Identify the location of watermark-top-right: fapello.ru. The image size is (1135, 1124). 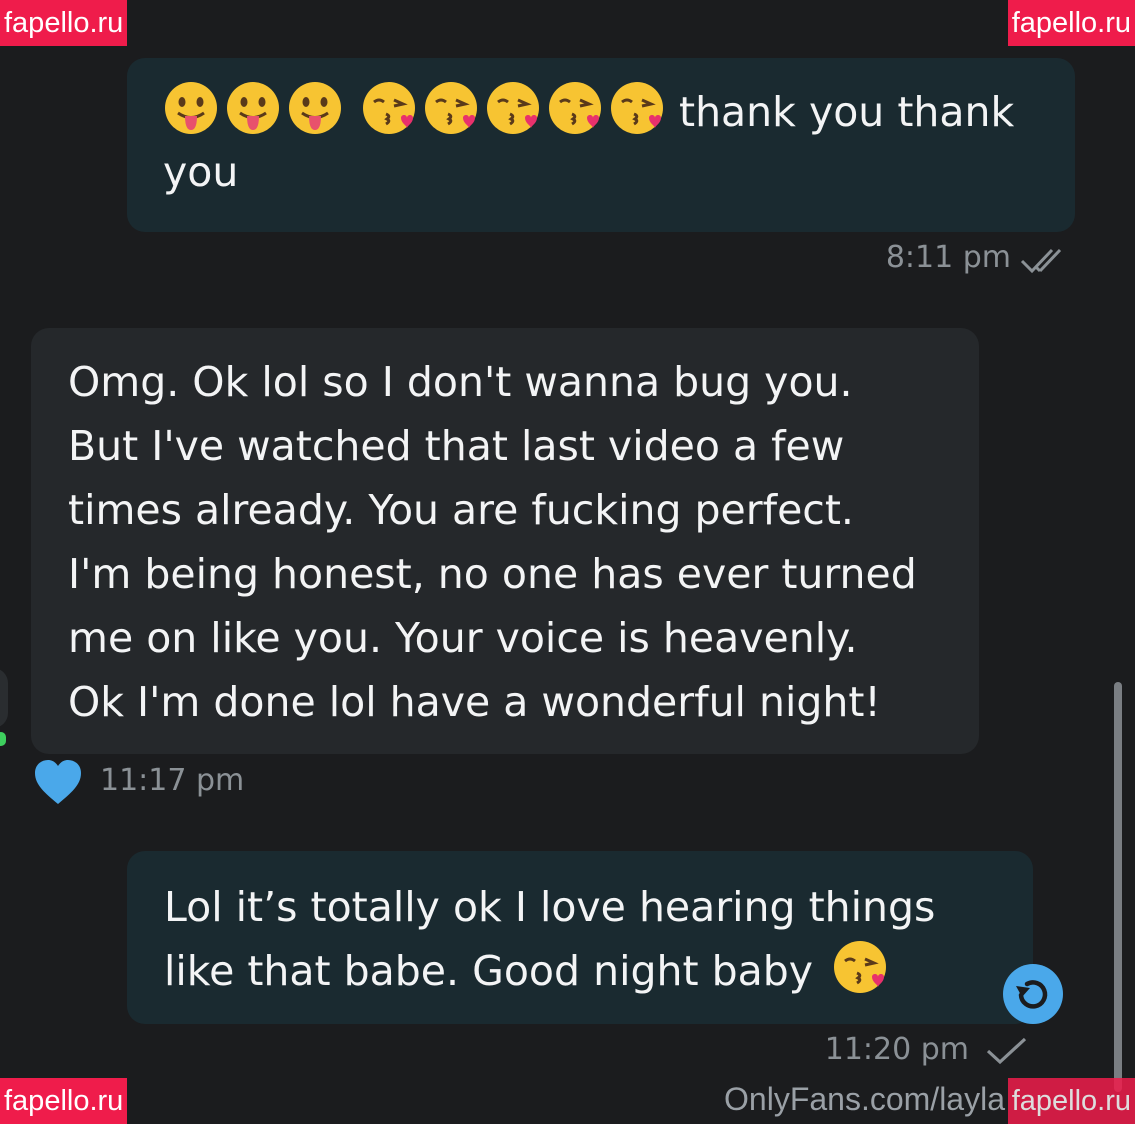
(1071, 23).